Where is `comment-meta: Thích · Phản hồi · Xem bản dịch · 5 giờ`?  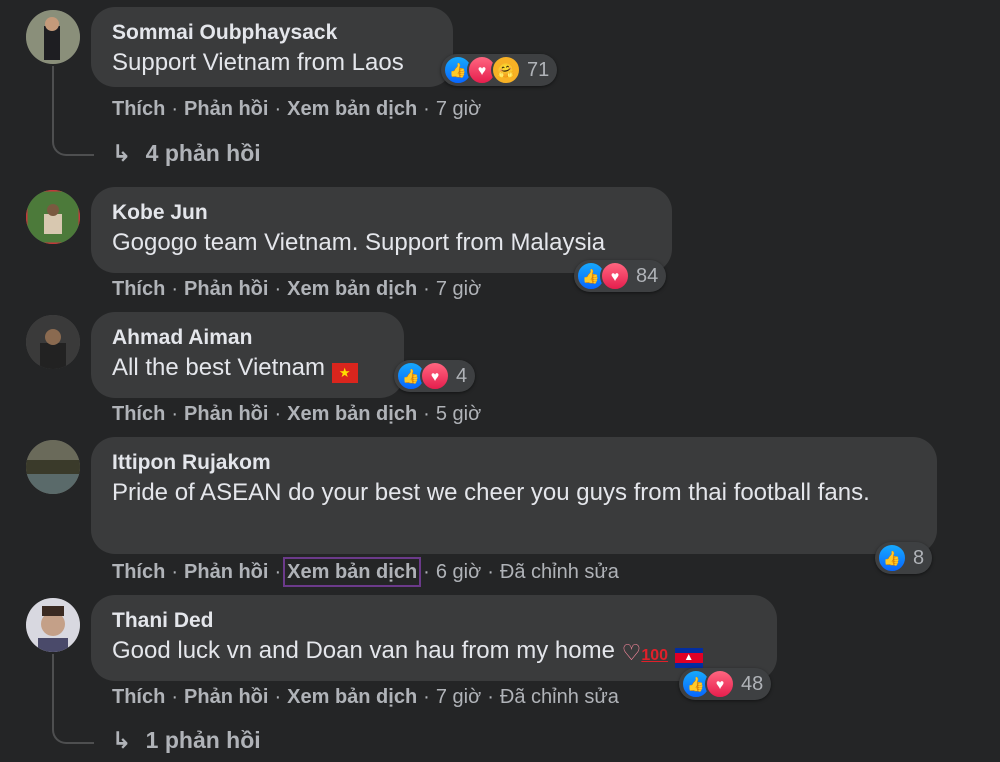
comment-meta: Thích · Phản hồi · Xem bản dịch · 5 giờ is located at coordinates (297, 414).